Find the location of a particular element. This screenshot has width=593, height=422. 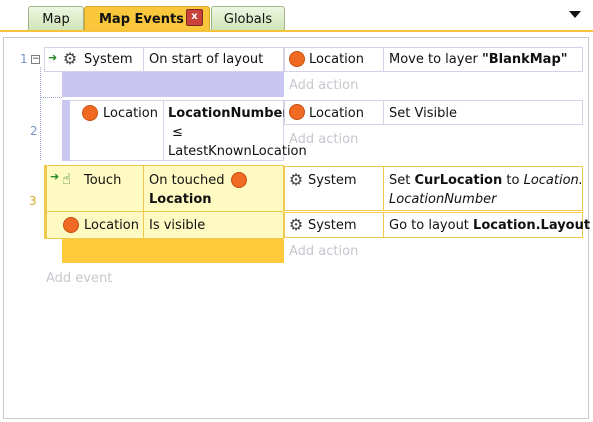

event-number: 3 is located at coordinates (33, 201).